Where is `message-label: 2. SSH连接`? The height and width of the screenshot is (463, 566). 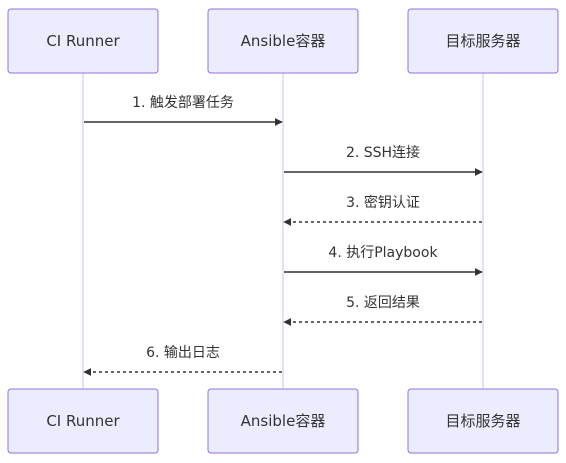 message-label: 2. SSH连接 is located at coordinates (383, 152).